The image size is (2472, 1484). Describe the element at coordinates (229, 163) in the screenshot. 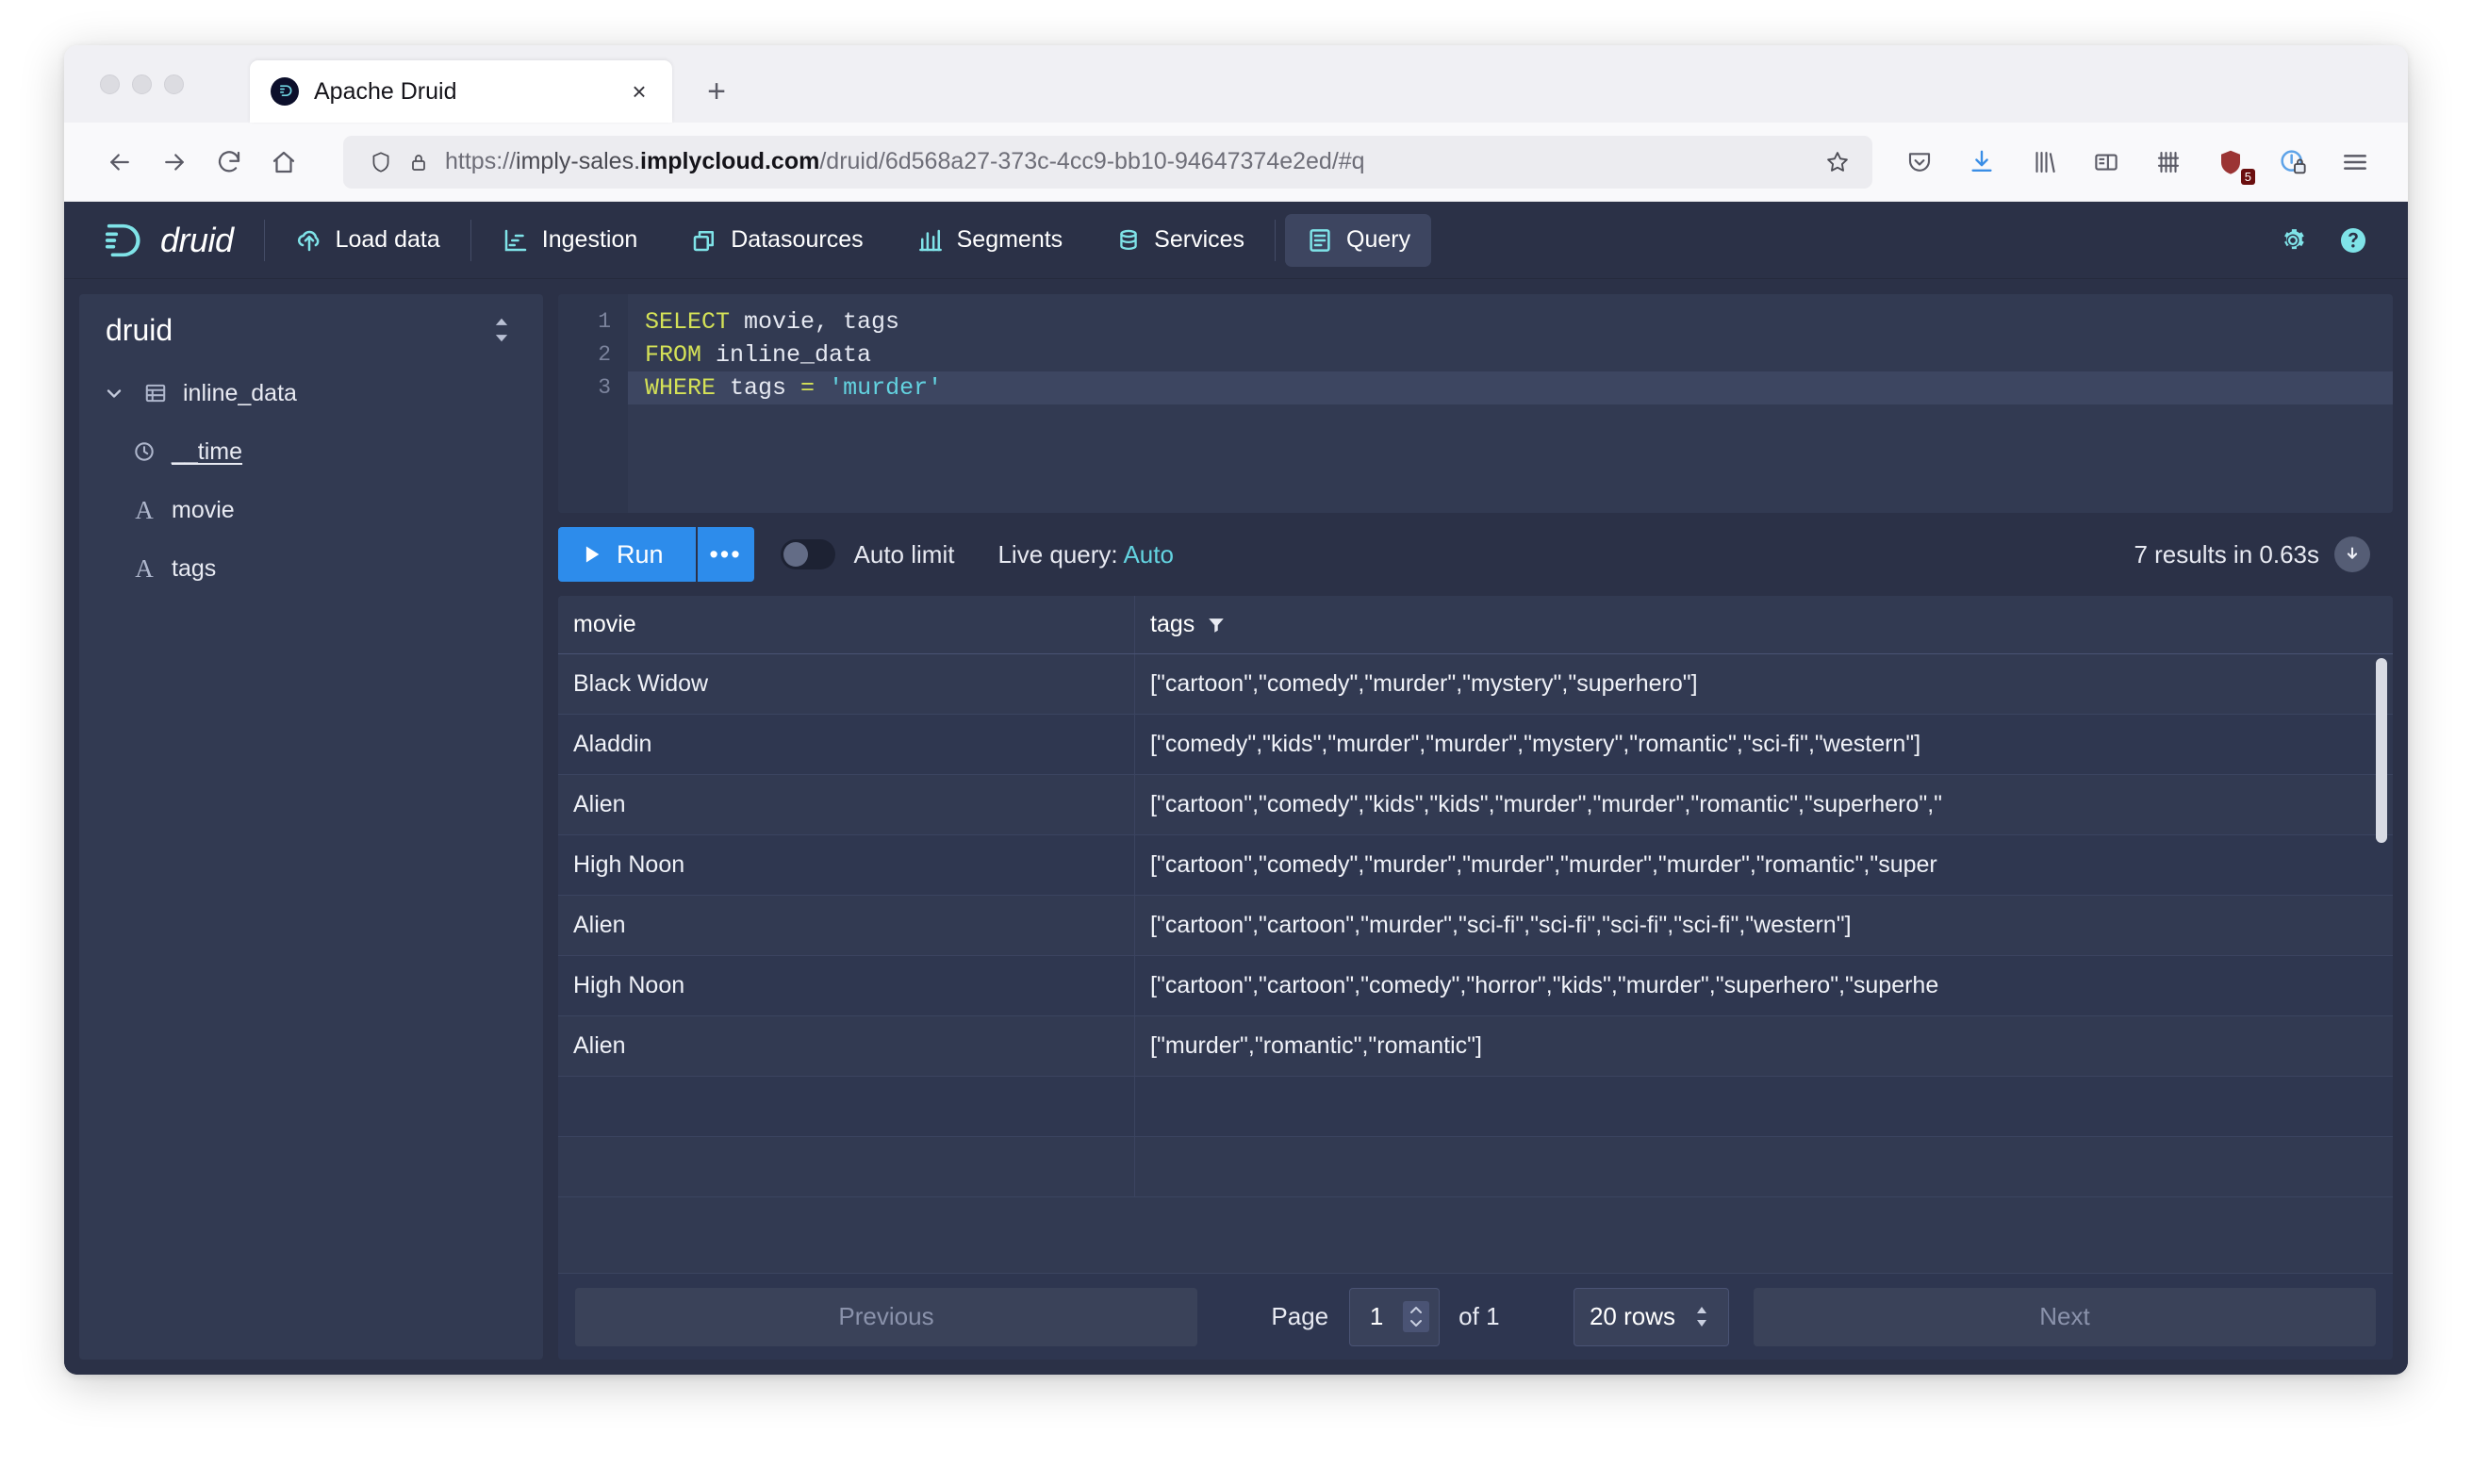

I see `reload-button` at that location.